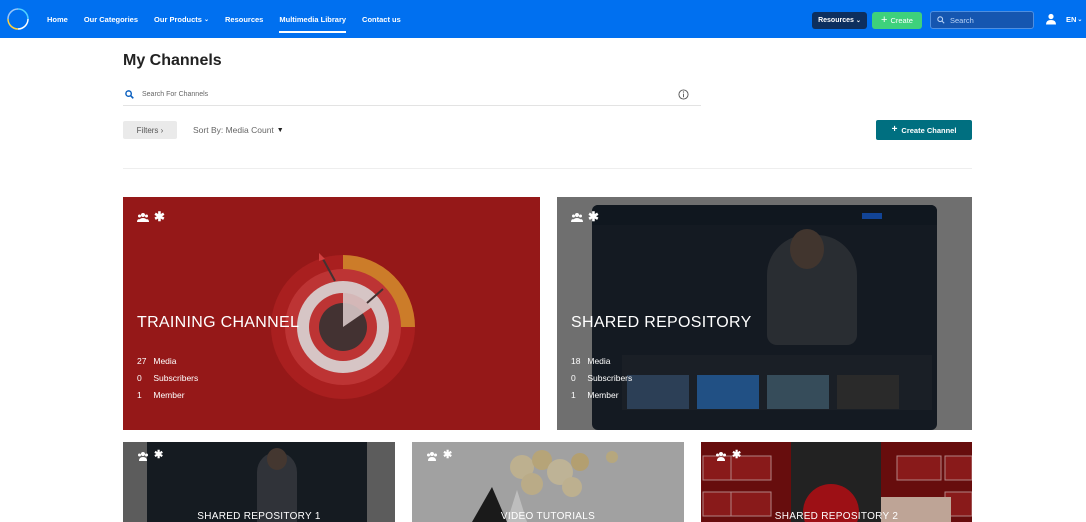 This screenshot has width=1086, height=522. I want to click on channel-title: SHARED REPOSITORY, so click(661, 322).